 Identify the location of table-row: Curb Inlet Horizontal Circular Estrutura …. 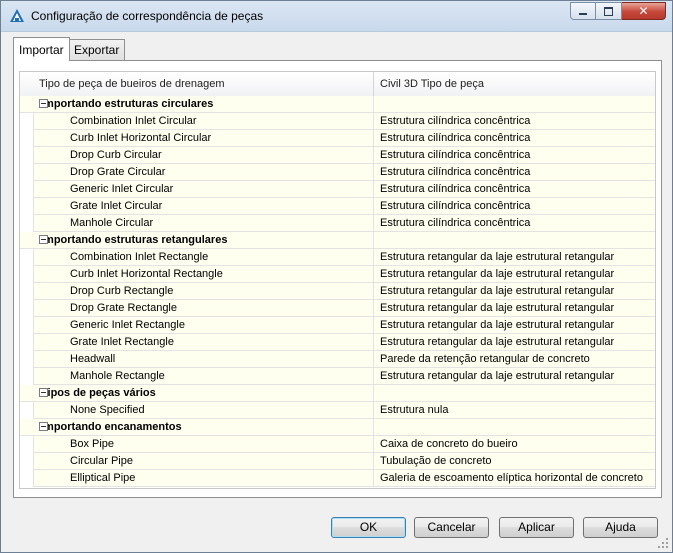
(337, 139).